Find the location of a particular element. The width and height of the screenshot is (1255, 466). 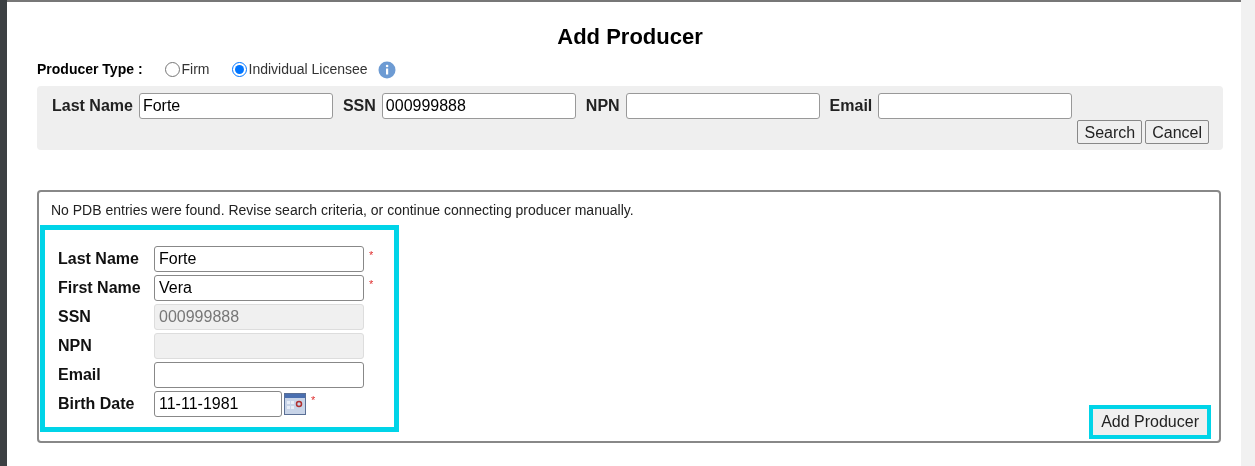

cancel-button: Cancel is located at coordinates (1177, 132).